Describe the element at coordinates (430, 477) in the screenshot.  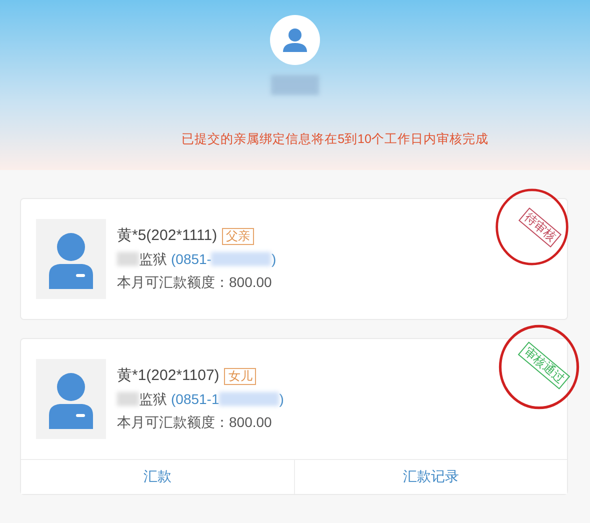
I see `action-button: 汇款记录` at that location.